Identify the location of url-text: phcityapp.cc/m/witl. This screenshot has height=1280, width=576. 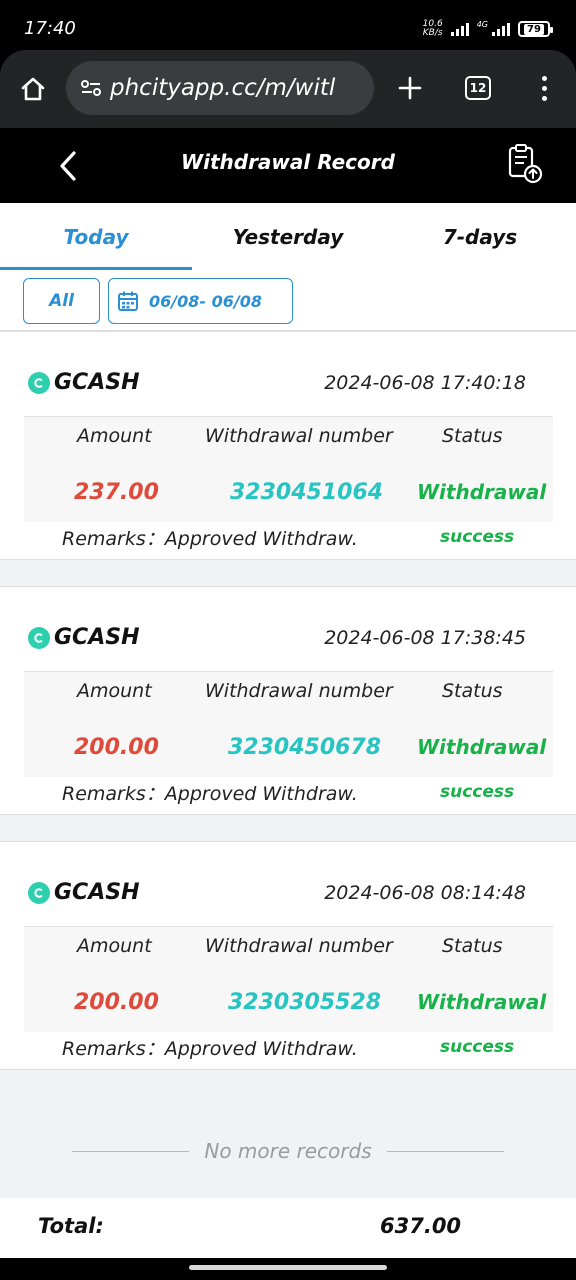
(223, 88).